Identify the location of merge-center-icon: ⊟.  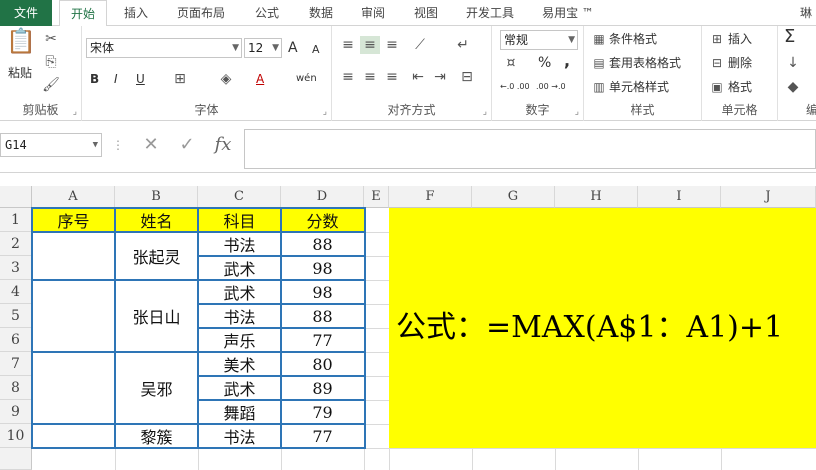
(467, 77).